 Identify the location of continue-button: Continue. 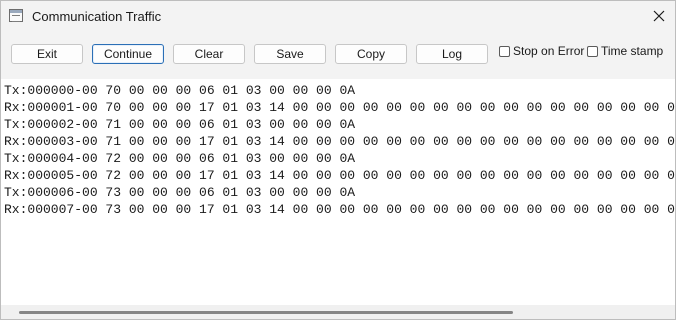
(128, 54).